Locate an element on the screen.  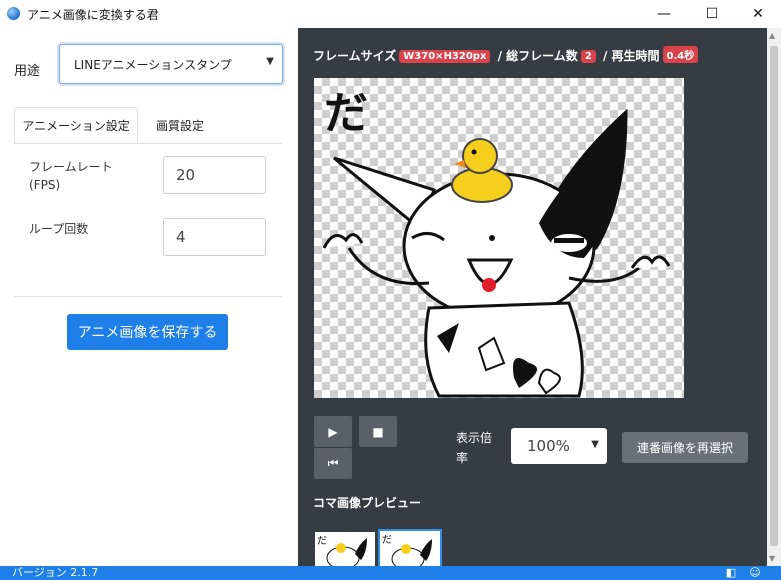
zoom-label: 表示倍率 is located at coordinates (474, 448).